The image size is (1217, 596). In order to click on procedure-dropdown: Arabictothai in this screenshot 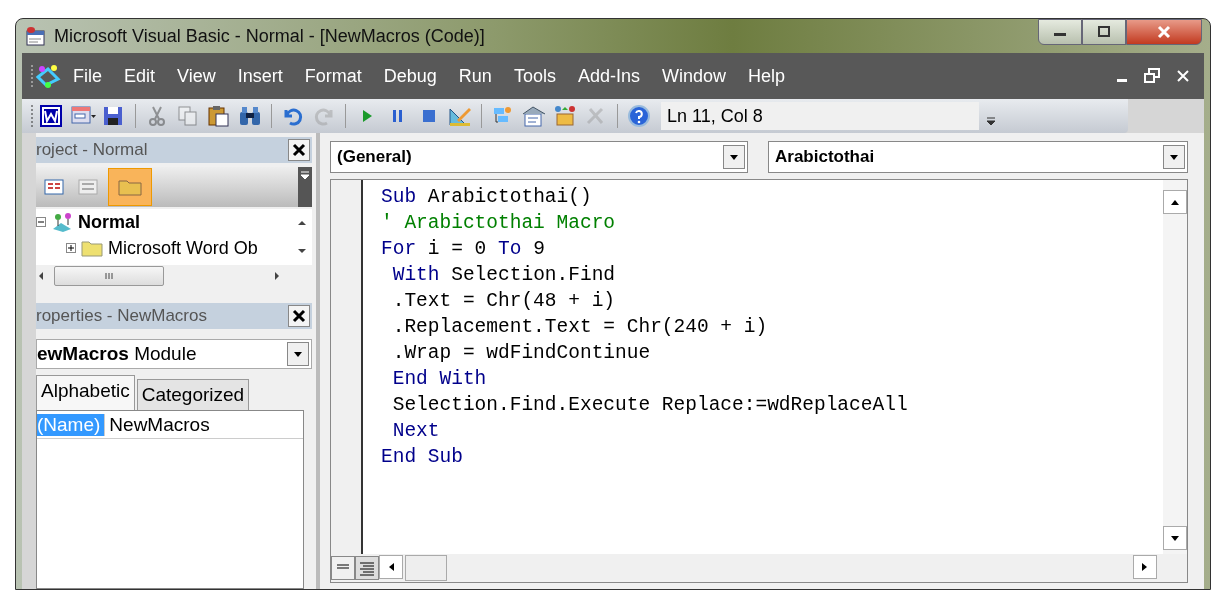, I will do `click(978, 157)`.